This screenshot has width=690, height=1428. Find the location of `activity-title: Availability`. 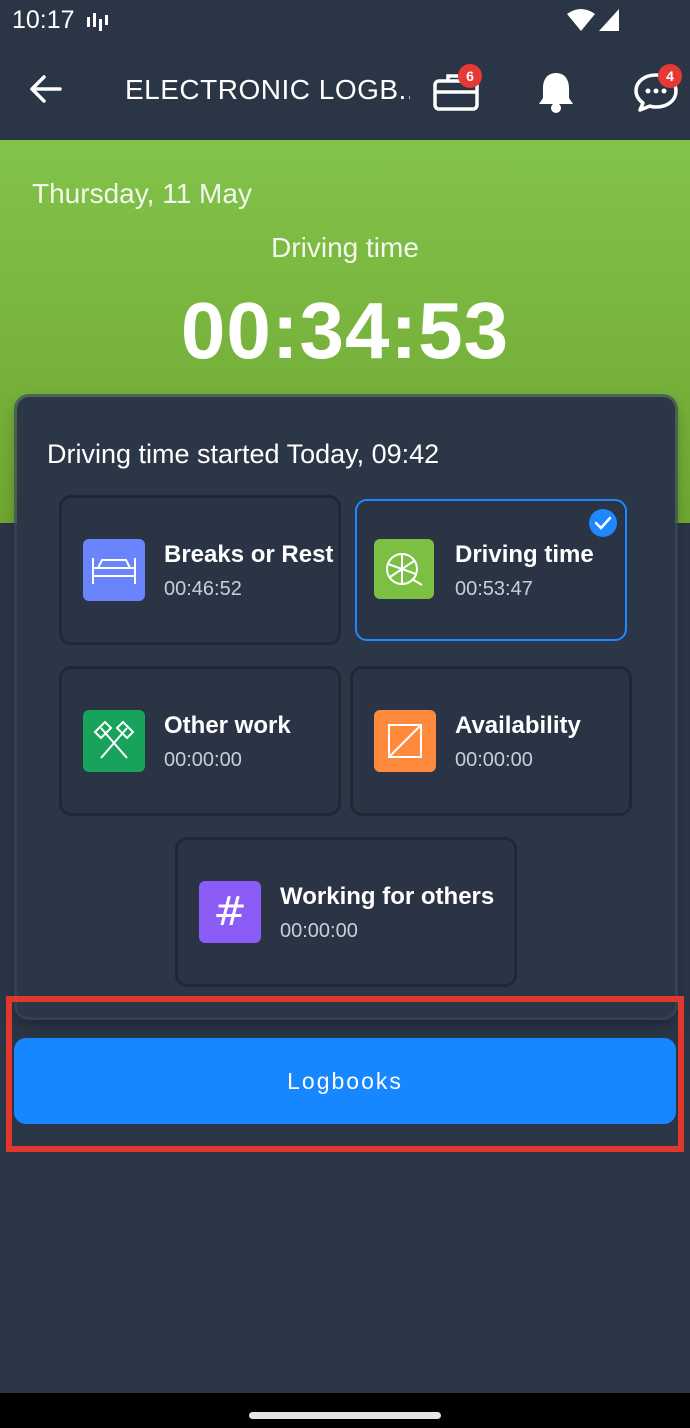

activity-title: Availability is located at coordinates (518, 725).